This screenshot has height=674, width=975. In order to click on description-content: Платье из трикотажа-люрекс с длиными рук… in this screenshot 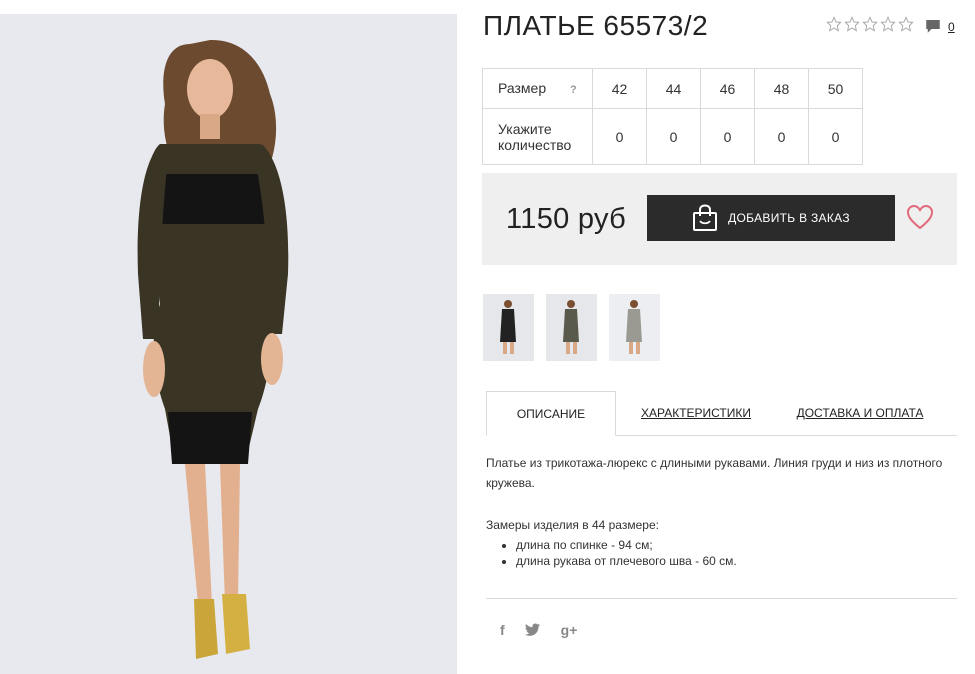, I will do `click(721, 511)`.